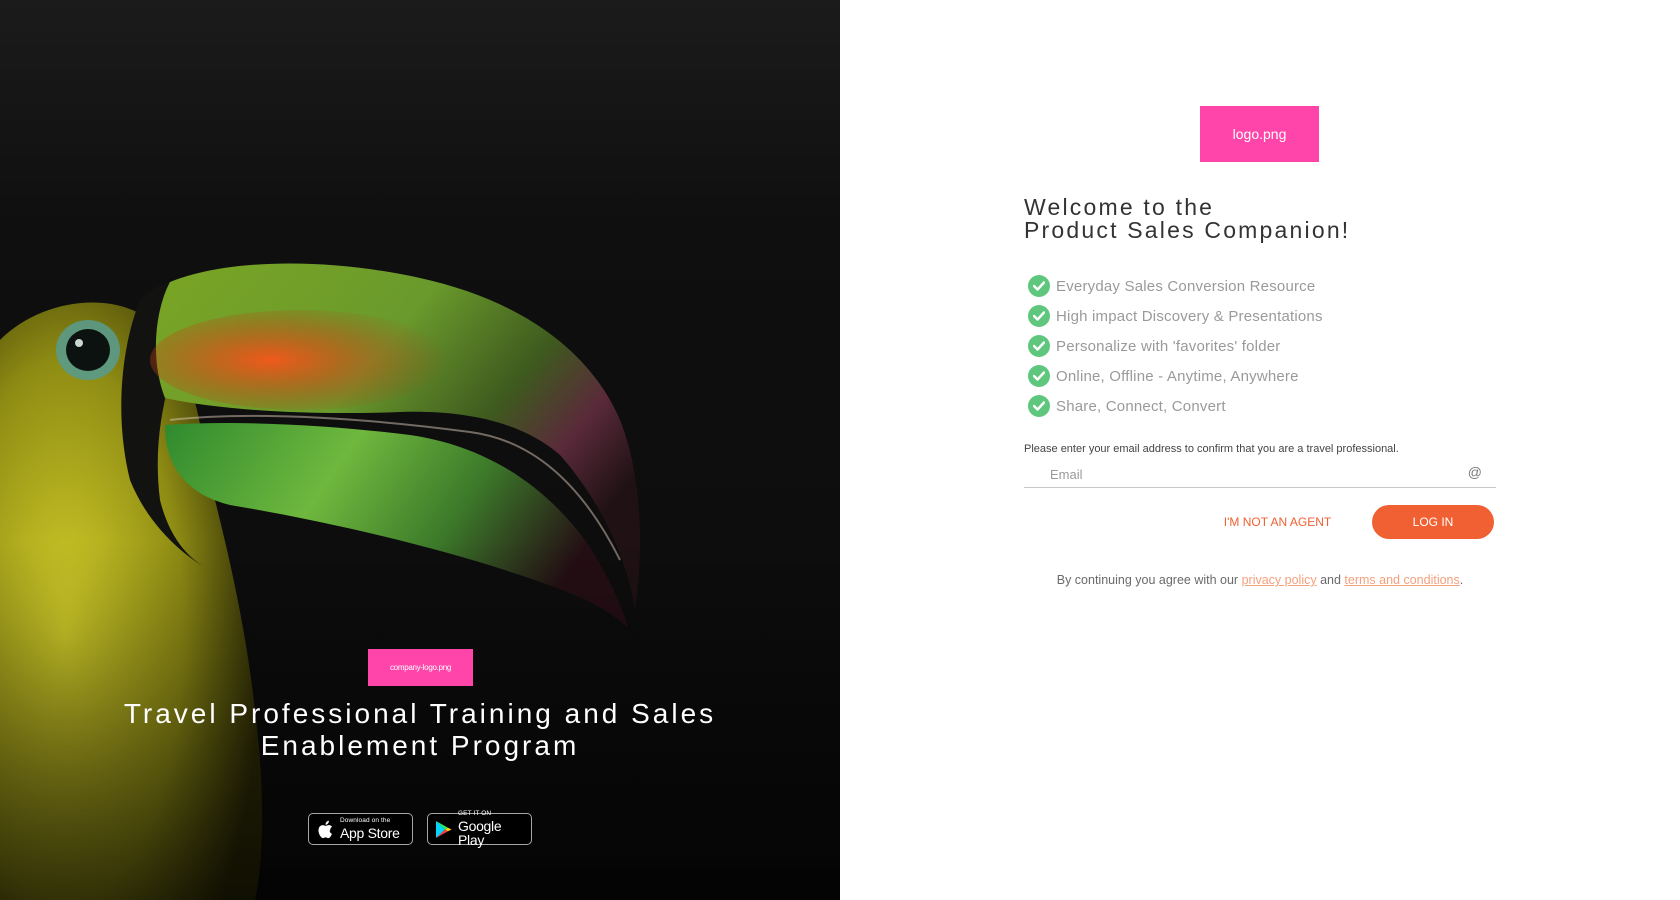 The width and height of the screenshot is (1680, 900). I want to click on feature-text: Everyday Sales Conversion Resource, so click(1186, 286).